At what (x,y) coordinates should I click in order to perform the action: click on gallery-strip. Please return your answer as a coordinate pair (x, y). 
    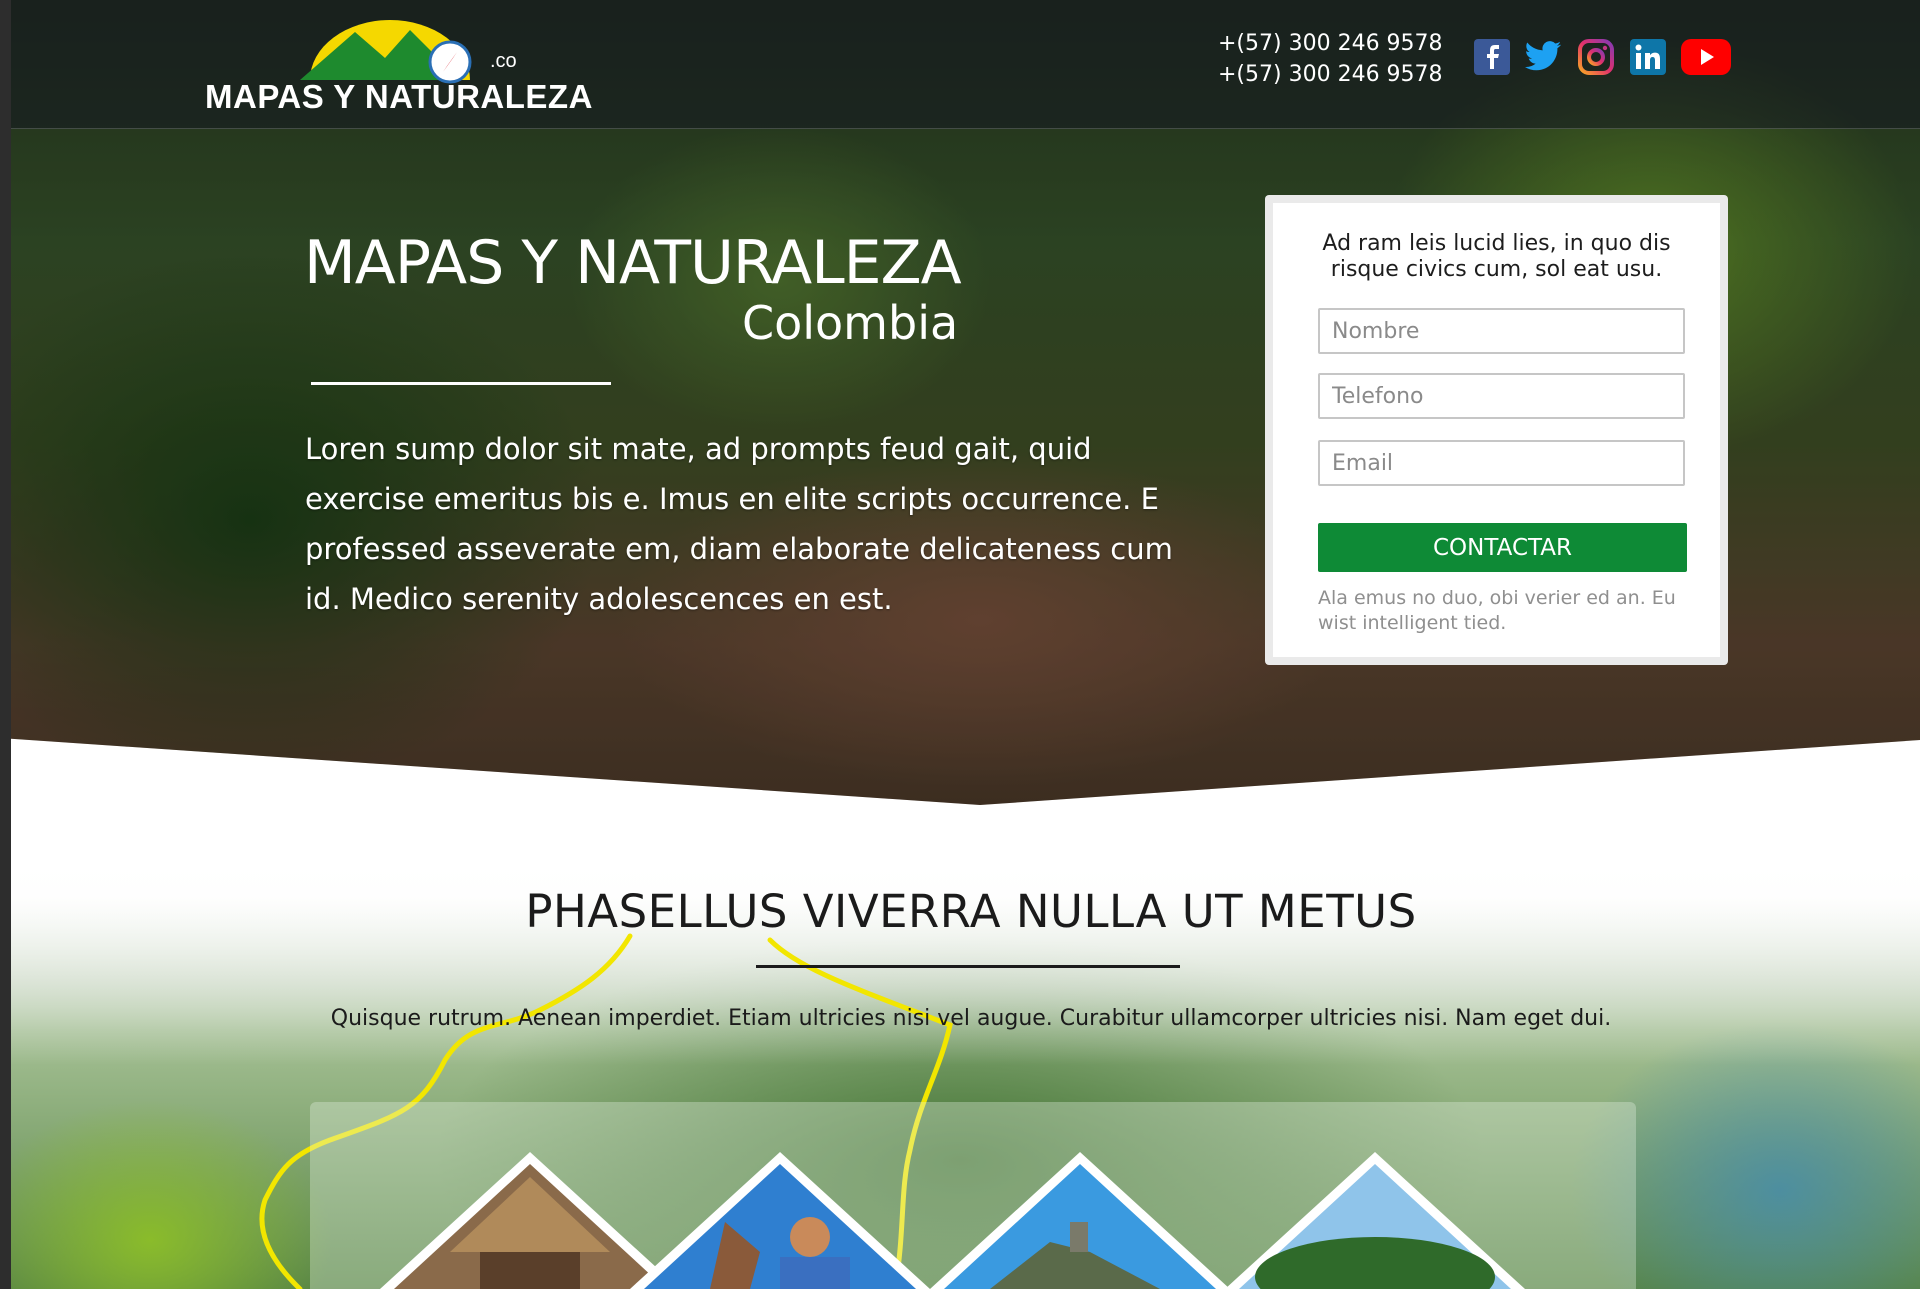
    Looking at the image, I should click on (973, 1195).